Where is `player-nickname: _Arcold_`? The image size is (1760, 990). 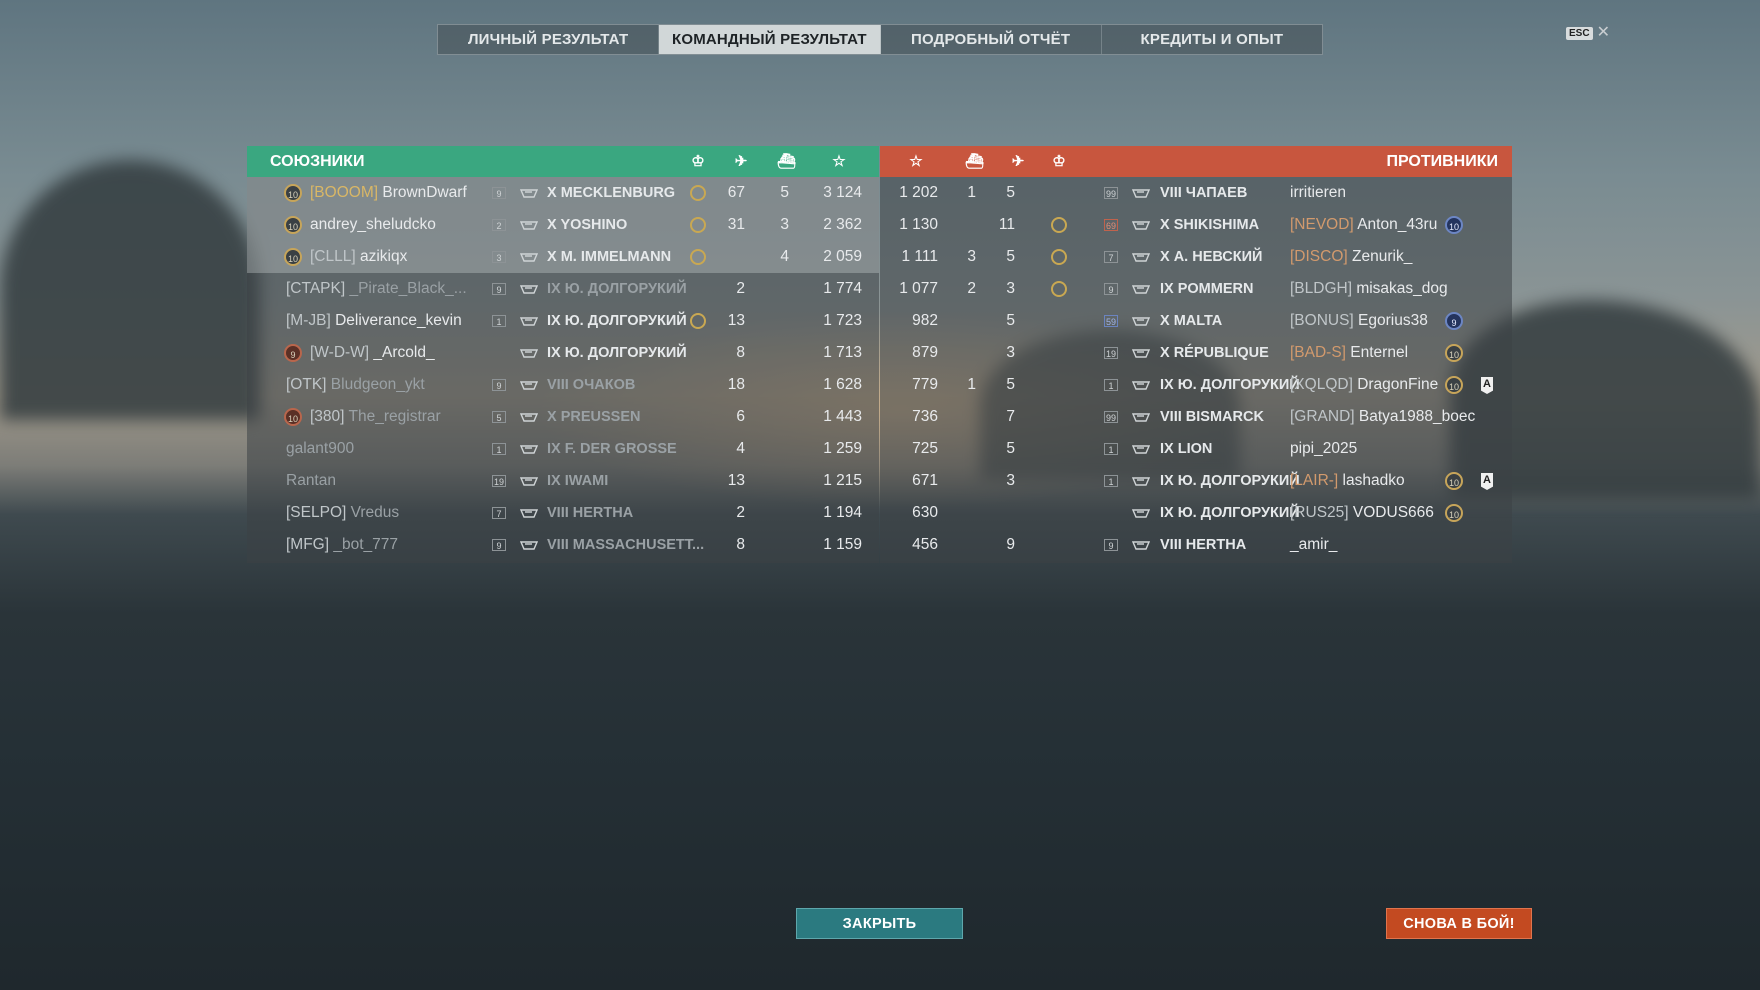
player-nickname: _Arcold_ is located at coordinates (404, 352).